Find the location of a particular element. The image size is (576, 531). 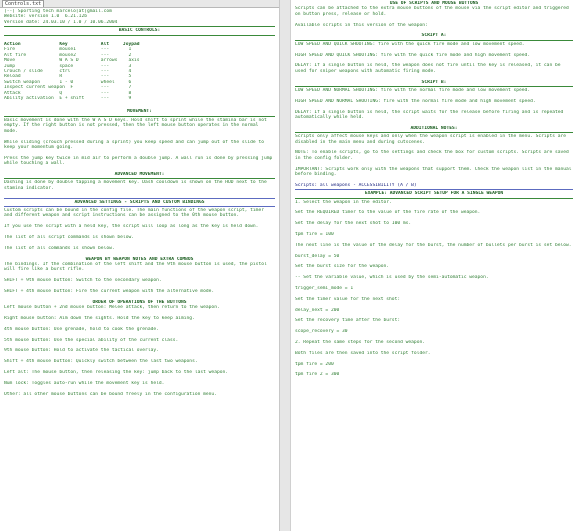

tab-bar: Controls.txt is located at coordinates (139, 4).